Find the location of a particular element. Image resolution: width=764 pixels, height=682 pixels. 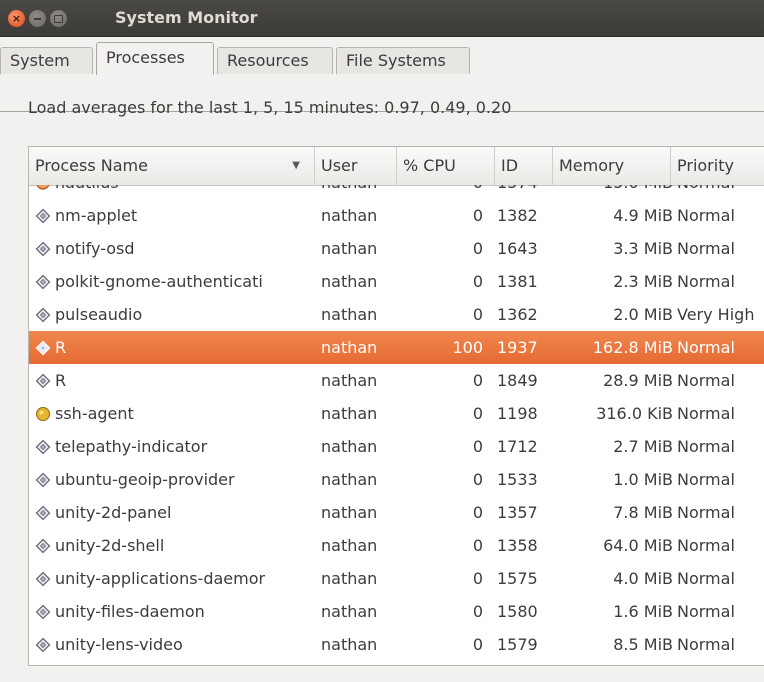

table-row: pulseaudio nathan 0 1362 2.0 MiB Very High is located at coordinates (396, 314).